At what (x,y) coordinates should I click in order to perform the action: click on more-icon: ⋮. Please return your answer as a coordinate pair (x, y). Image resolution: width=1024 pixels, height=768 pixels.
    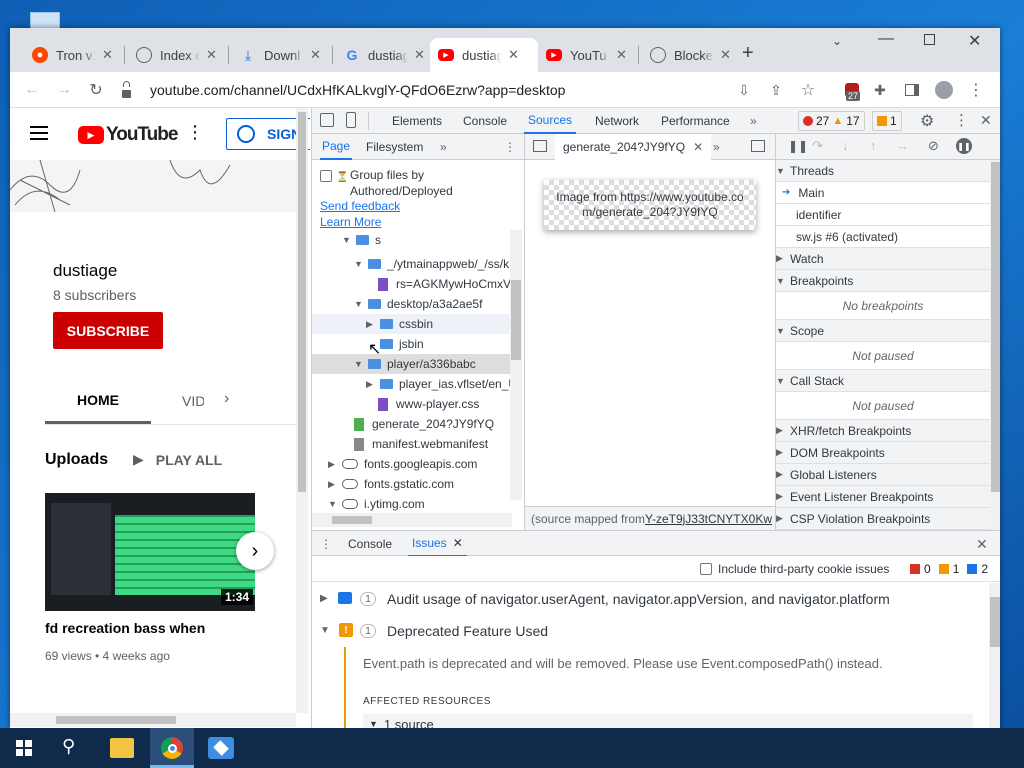
    Looking at the image, I should click on (195, 132).